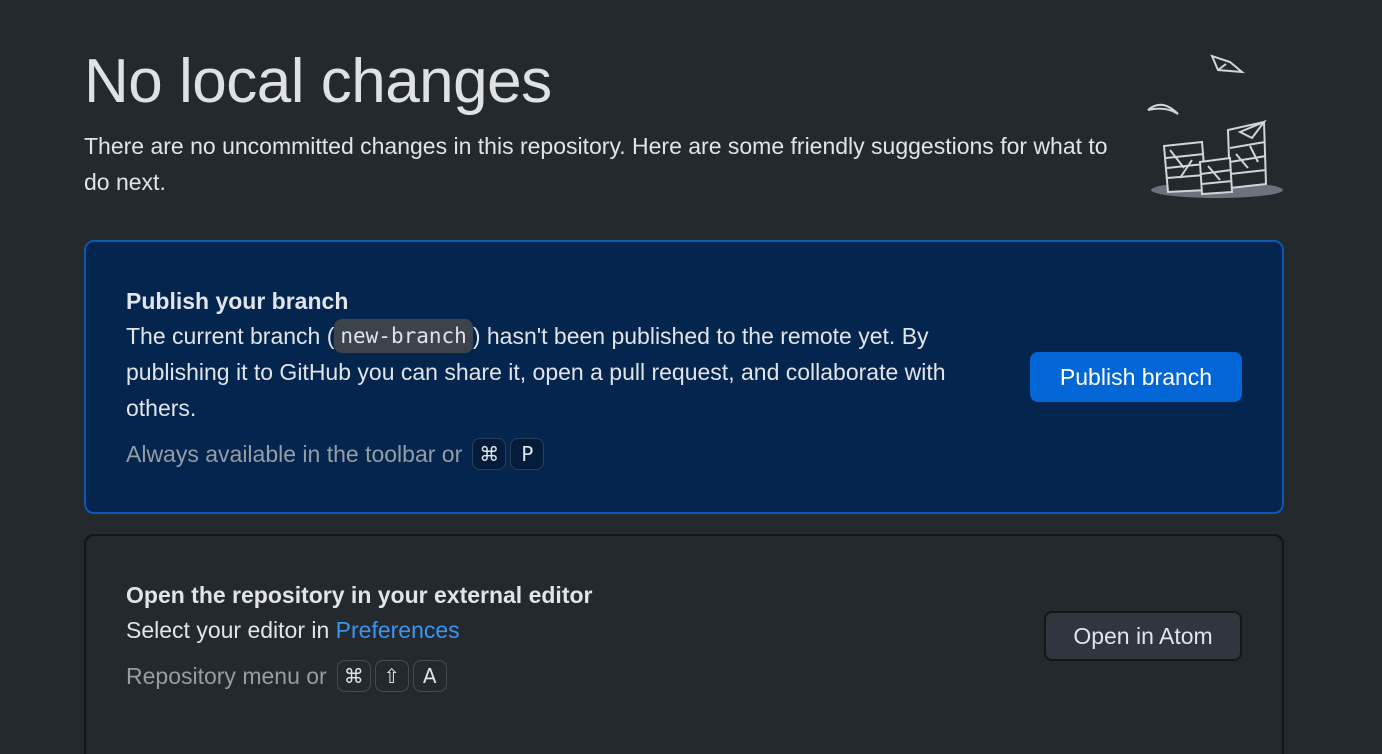 This screenshot has width=1382, height=754. What do you see at coordinates (294, 454) in the screenshot?
I see `publish-hint-text: Always available in the toolbar or` at bounding box center [294, 454].